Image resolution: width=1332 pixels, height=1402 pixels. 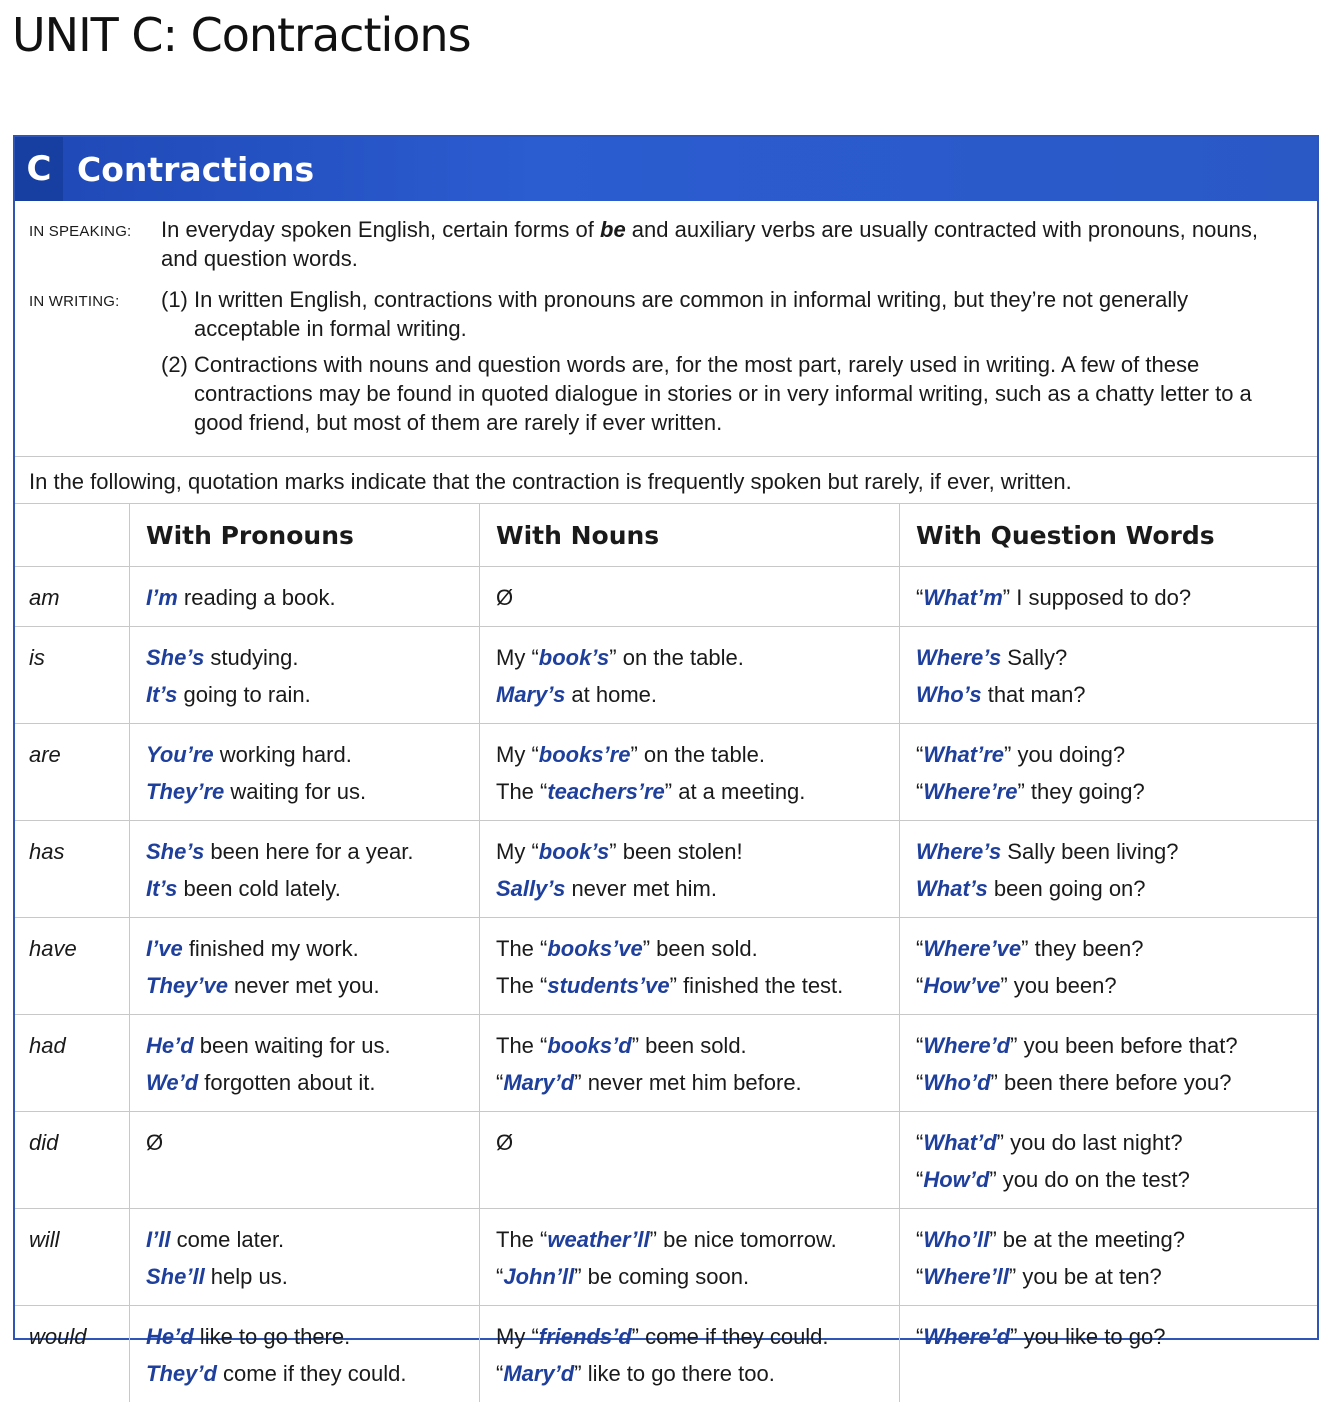 What do you see at coordinates (162, 597) in the screenshot?
I see `contraction: I’m` at bounding box center [162, 597].